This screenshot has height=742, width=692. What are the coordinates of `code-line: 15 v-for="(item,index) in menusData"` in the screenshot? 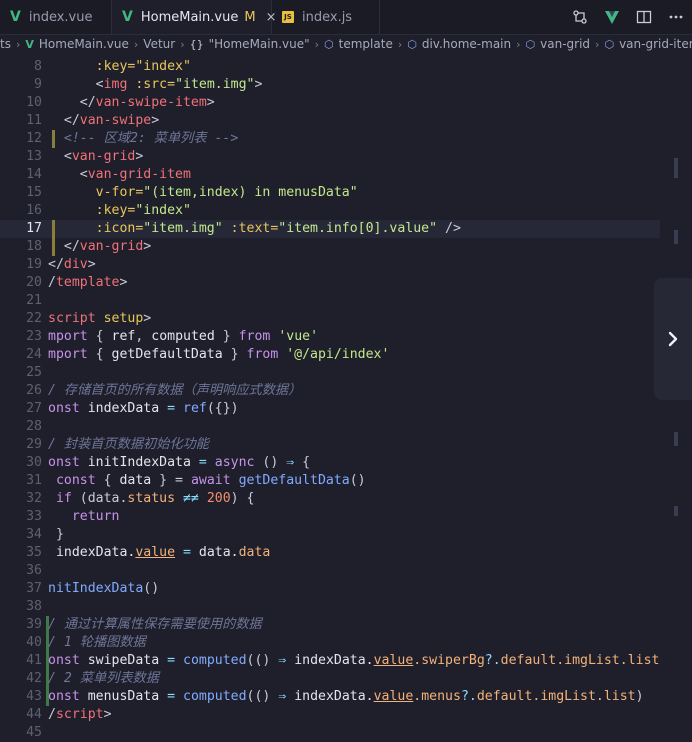 It's located at (330, 193).